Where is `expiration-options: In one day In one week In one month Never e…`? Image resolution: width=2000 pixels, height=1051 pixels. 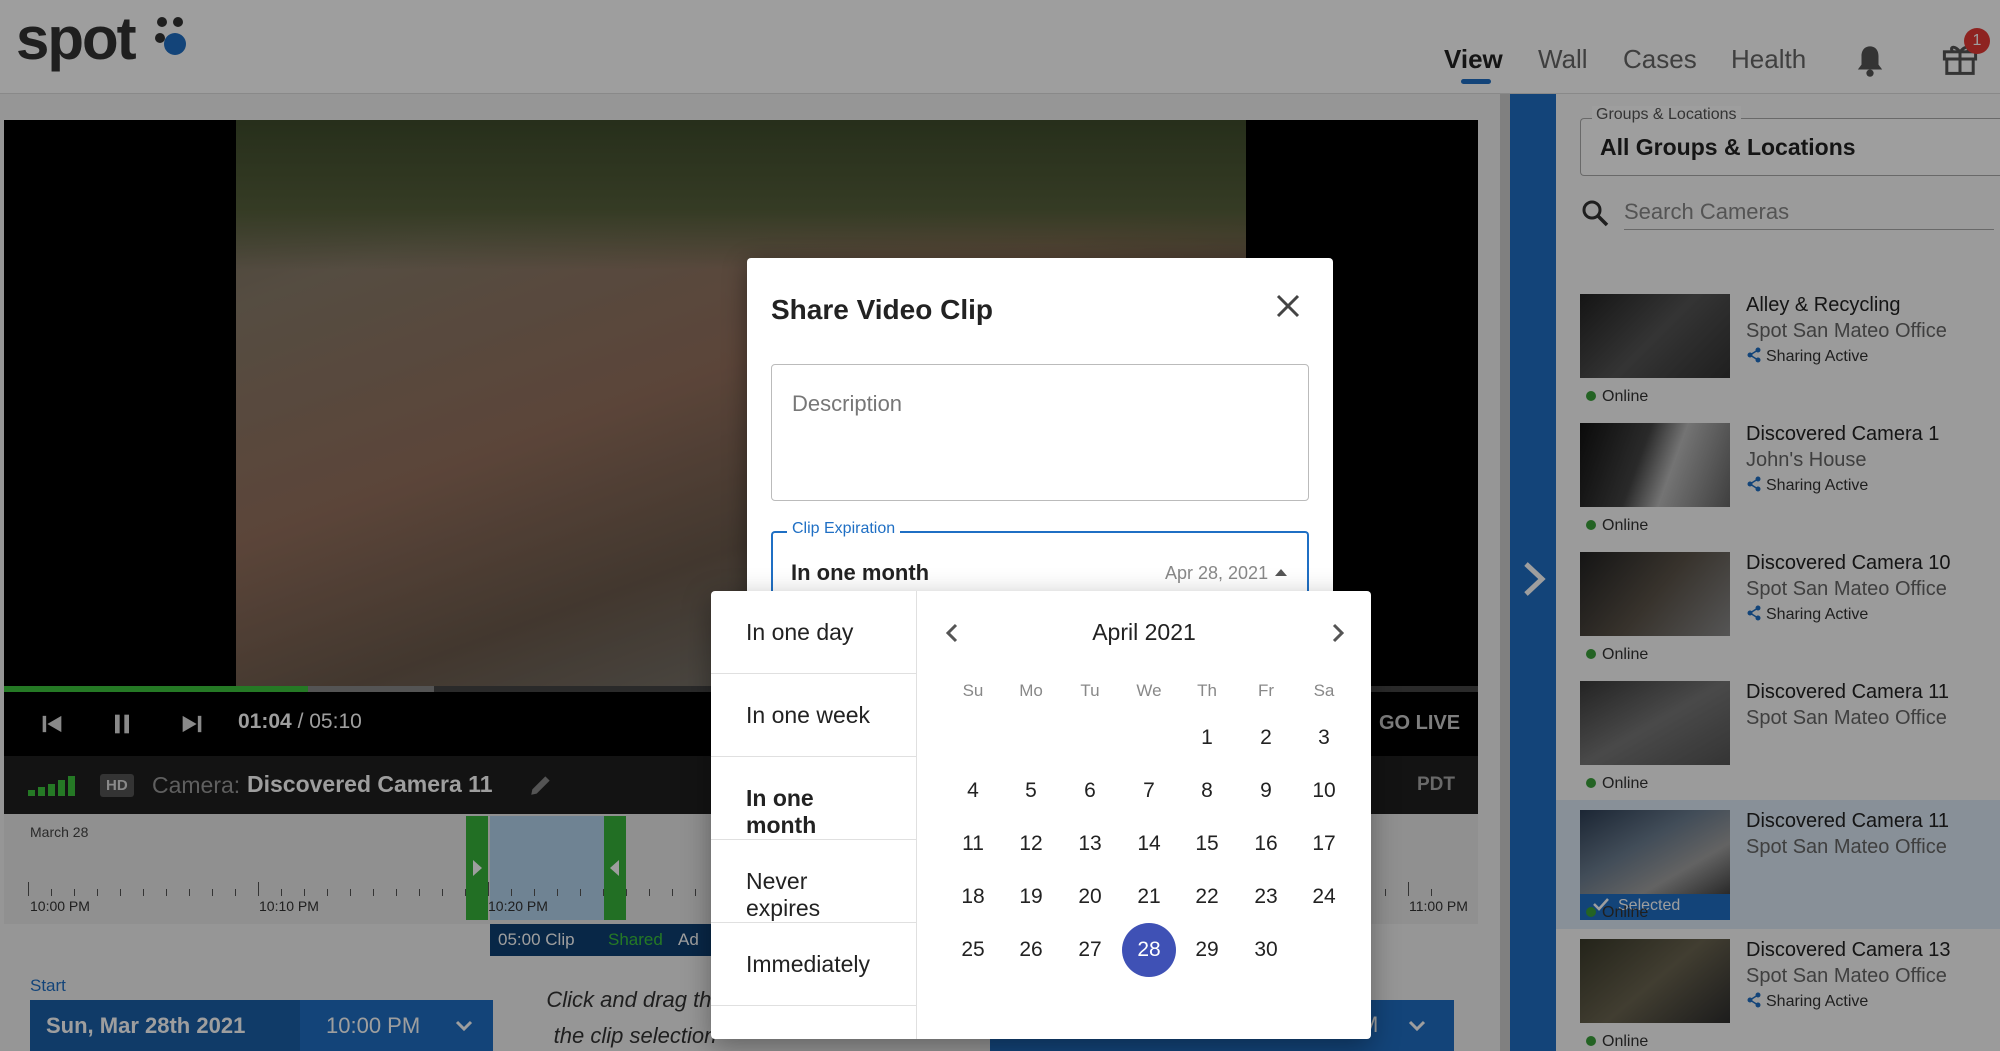
expiration-options: In one day In one week In one month Never e… is located at coordinates (814, 815).